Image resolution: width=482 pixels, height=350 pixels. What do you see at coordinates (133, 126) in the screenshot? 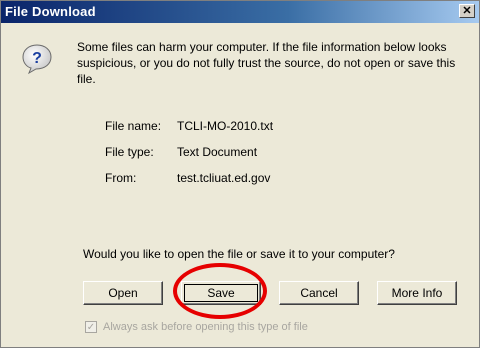
I see `file-name-label: File name:` at bounding box center [133, 126].